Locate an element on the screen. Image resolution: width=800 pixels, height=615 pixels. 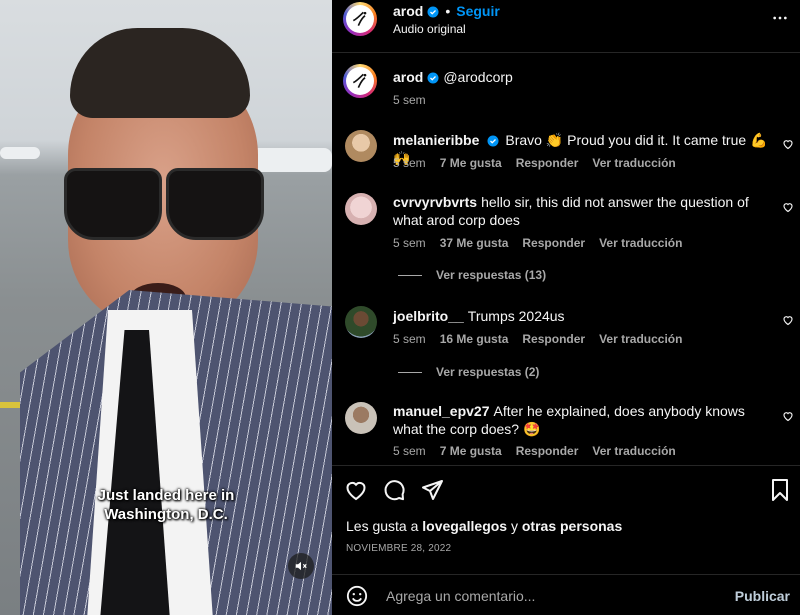
comment-username: joelbrito__ is located at coordinates (428, 316).